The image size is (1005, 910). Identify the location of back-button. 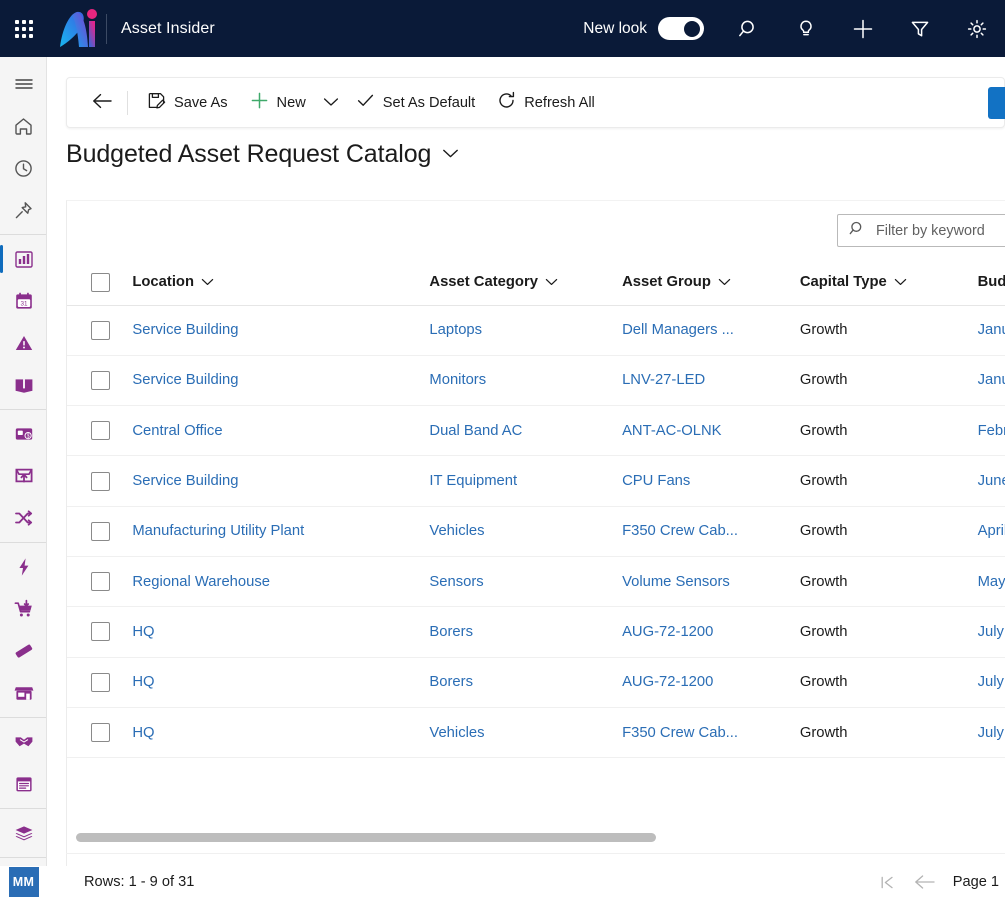
(102, 103).